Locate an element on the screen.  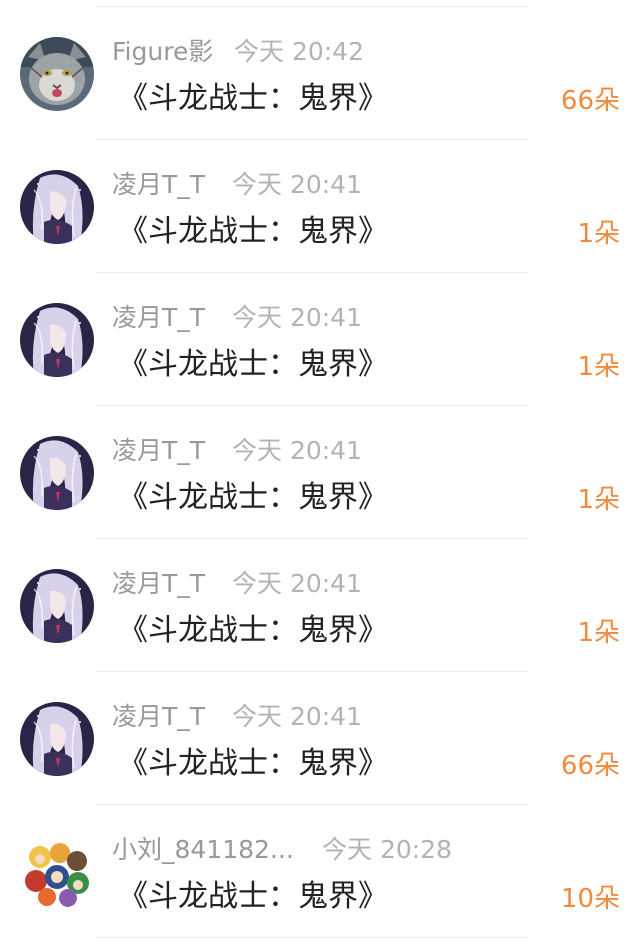
cartoon-group-avatar is located at coordinates (57, 872).